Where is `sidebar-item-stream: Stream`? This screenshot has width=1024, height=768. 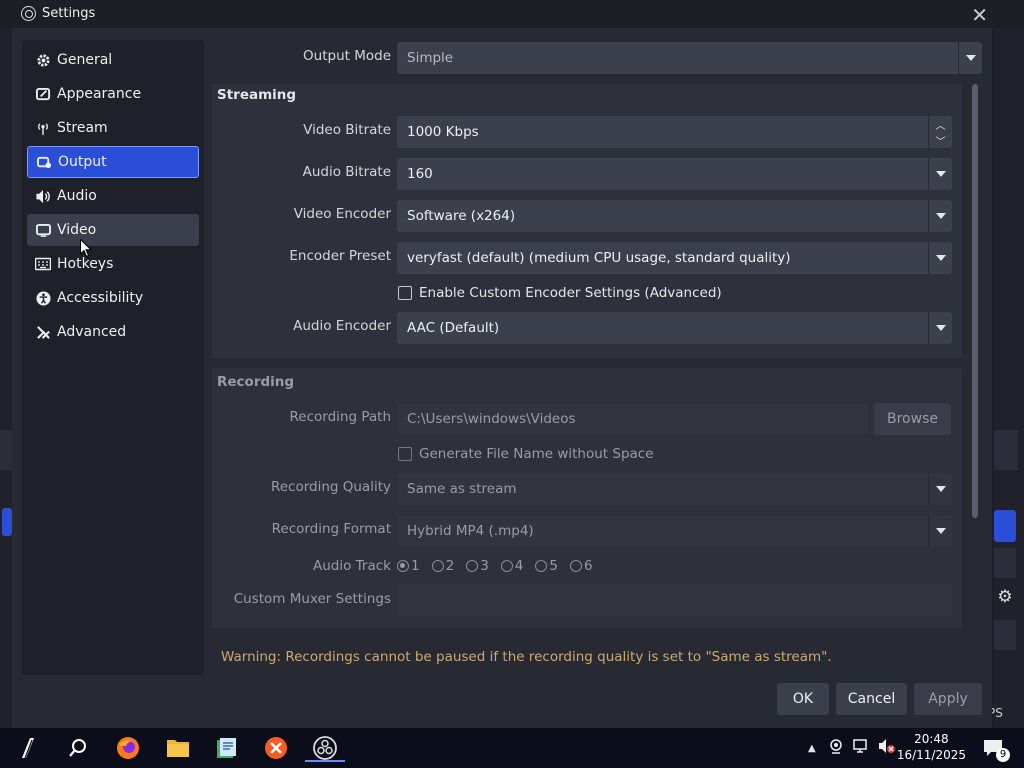 sidebar-item-stream: Stream is located at coordinates (113, 128).